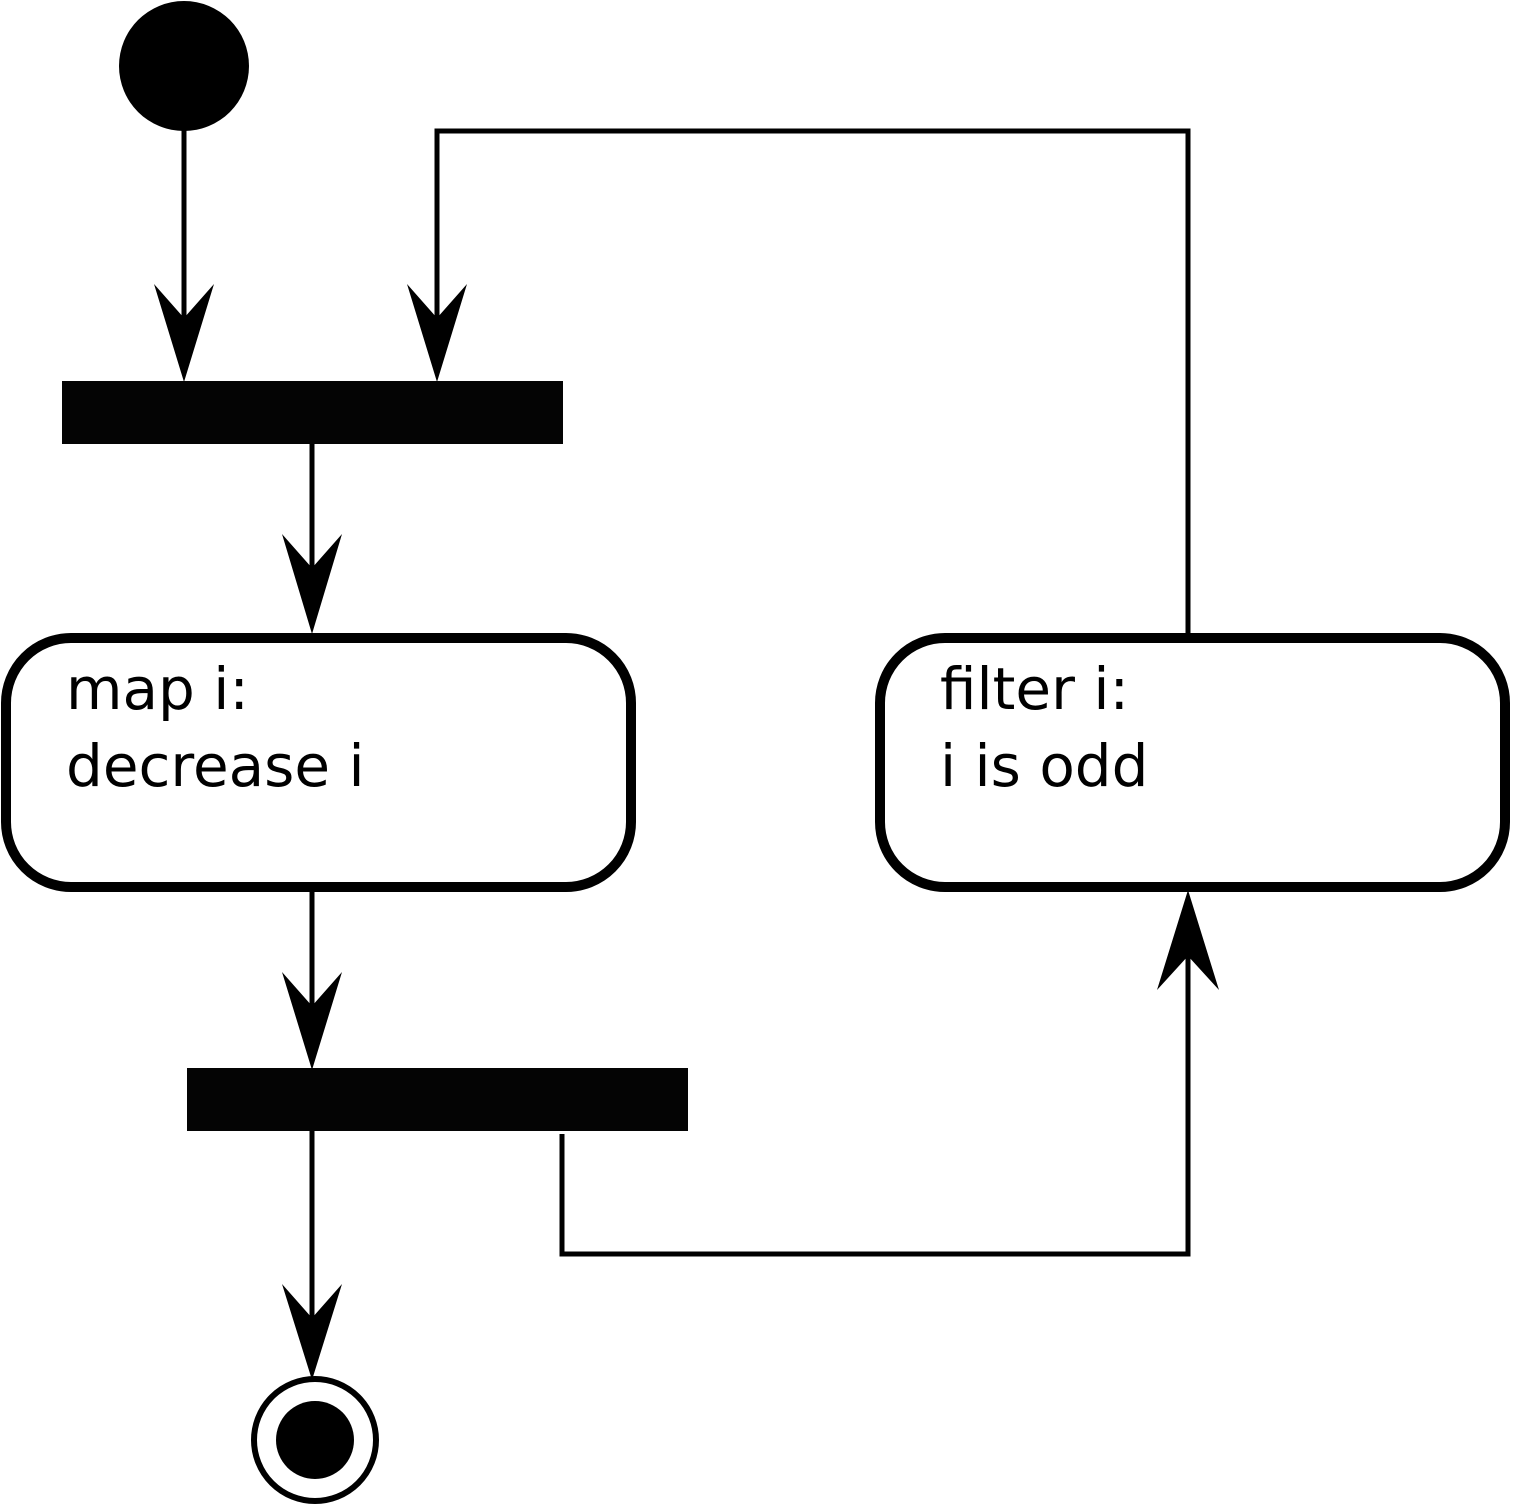  Describe the element at coordinates (1044, 766) in the screenshot. I see `filter-action-line2: i is odd` at that location.